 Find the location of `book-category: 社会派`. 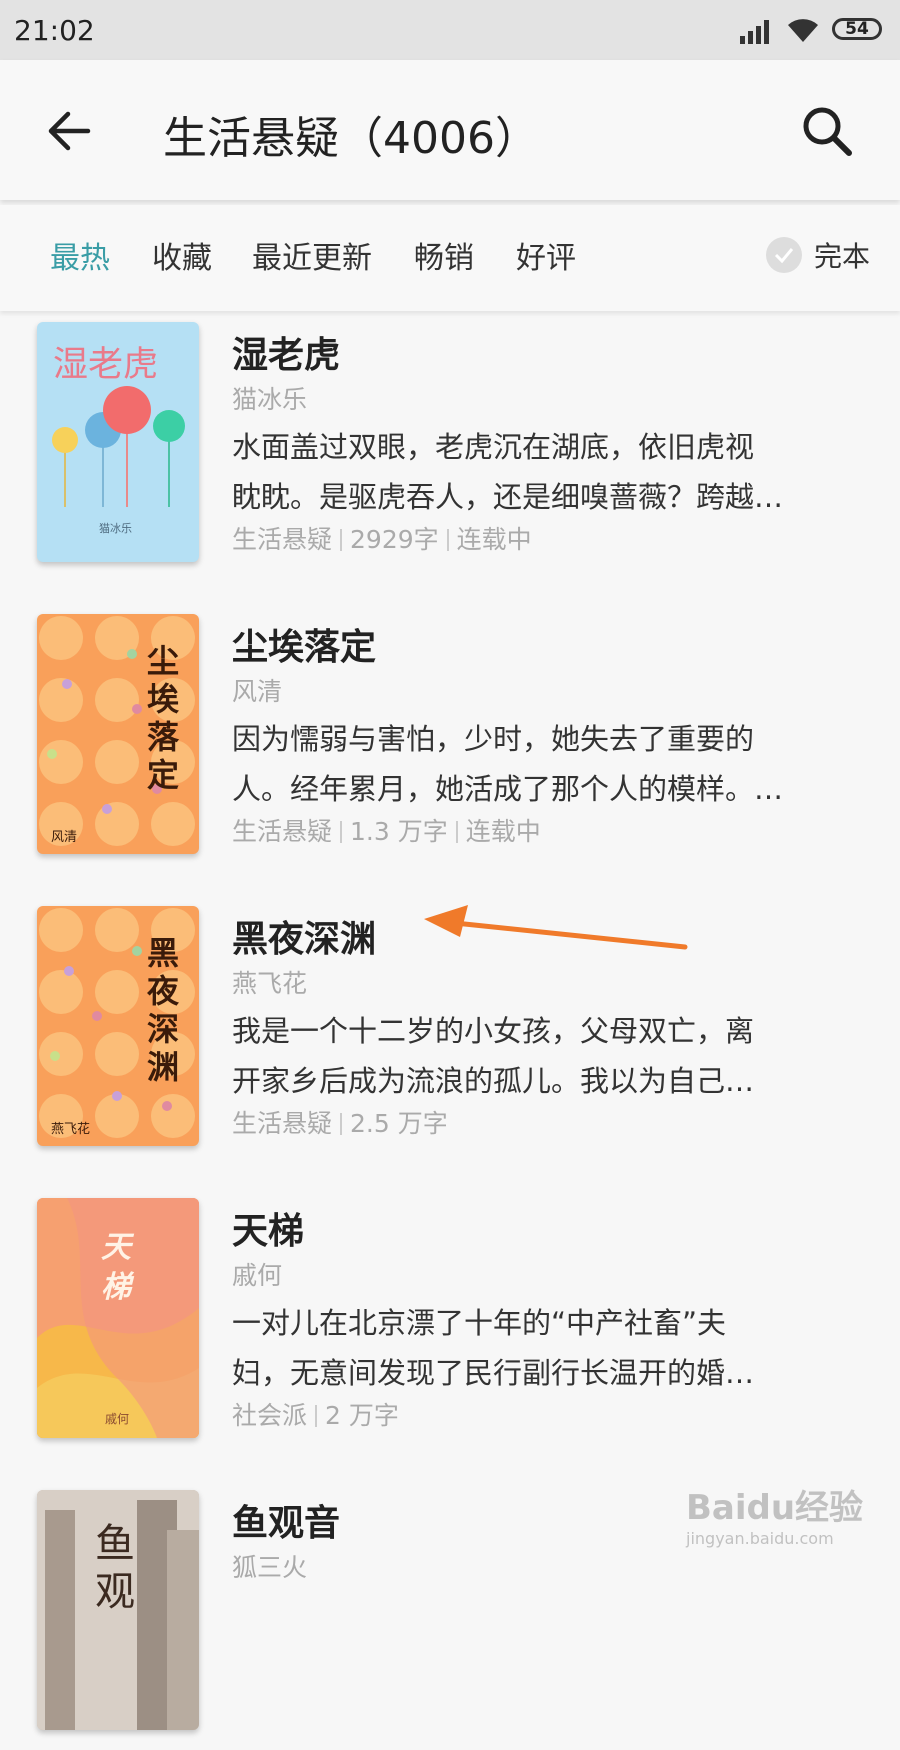

book-category: 社会派 is located at coordinates (270, 1415).